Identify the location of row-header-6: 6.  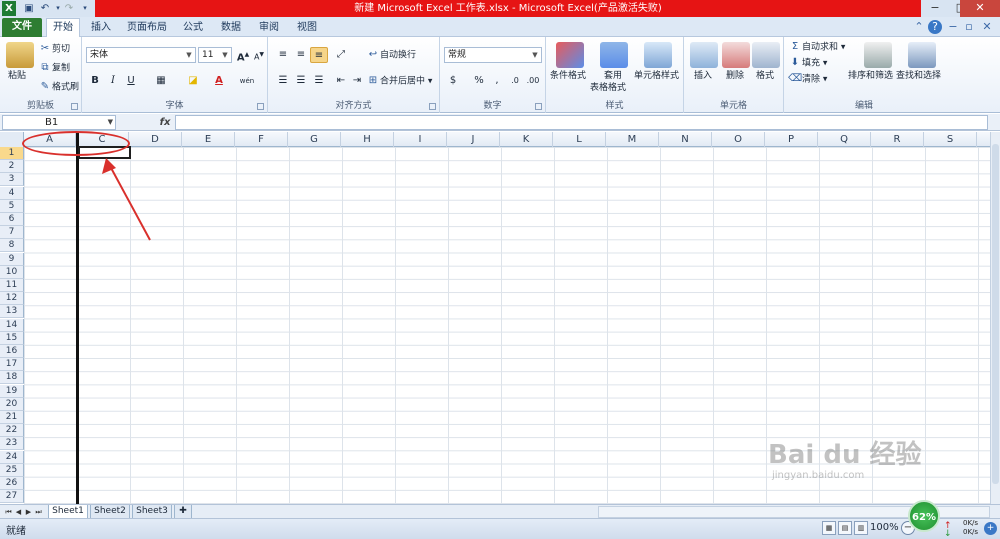
(12, 219).